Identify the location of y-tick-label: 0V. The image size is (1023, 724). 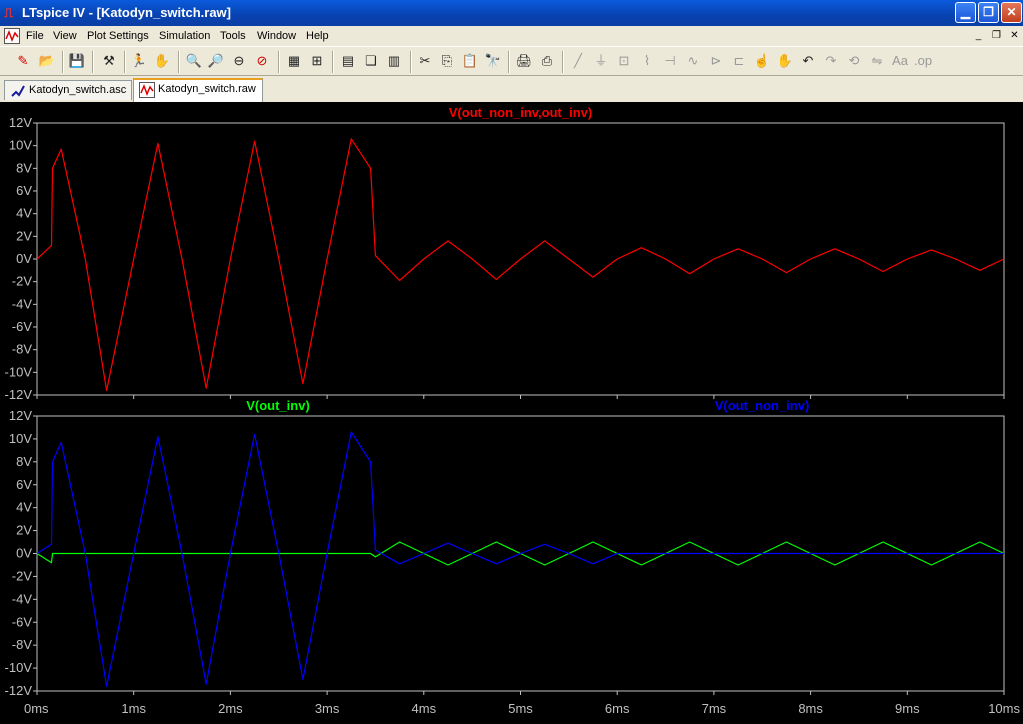
(24, 553).